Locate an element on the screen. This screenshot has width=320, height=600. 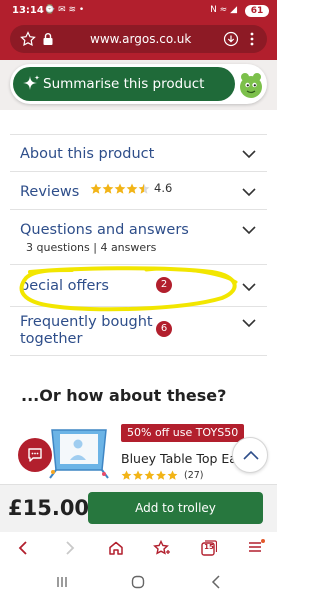
status-bar: 13:14 ⌚ ✉ ≋ • N ≈ ◢ 61 is located at coordinates (138, 11).